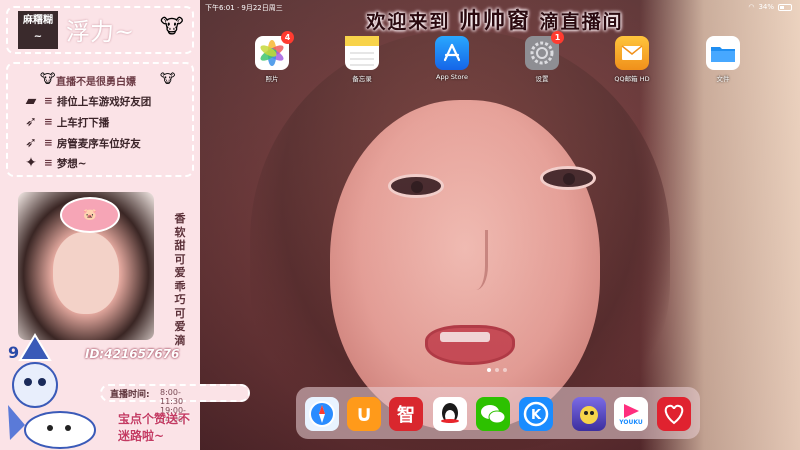  What do you see at coordinates (542, 79) in the screenshot?
I see `app-label: 设置` at bounding box center [542, 79].